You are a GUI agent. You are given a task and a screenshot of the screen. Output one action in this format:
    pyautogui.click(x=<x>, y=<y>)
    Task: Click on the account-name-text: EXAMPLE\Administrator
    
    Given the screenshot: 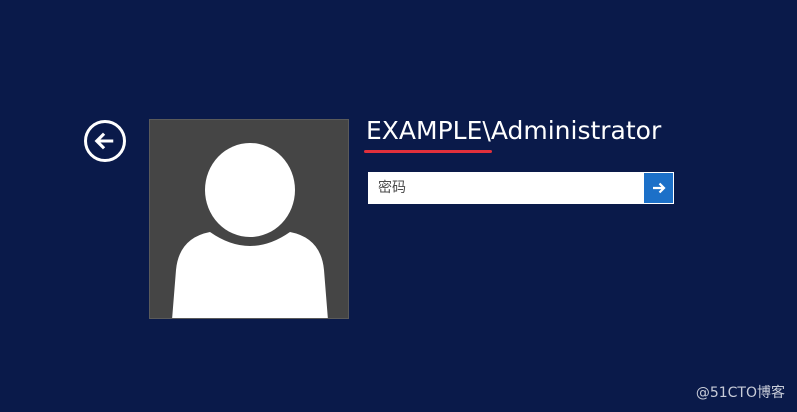 What is the action you would take?
    pyautogui.click(x=514, y=130)
    